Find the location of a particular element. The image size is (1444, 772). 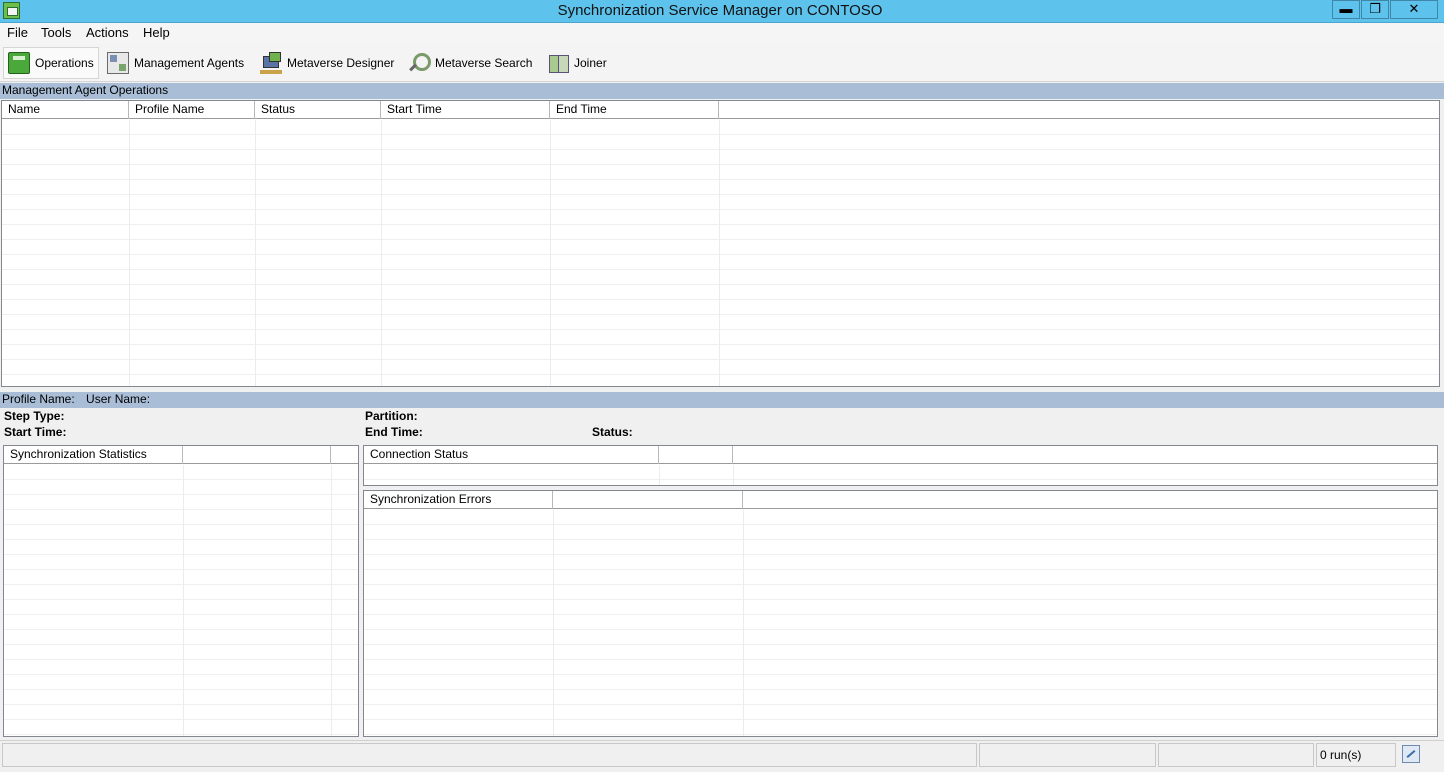

operations-section-title: Management Agent Operations is located at coordinates (85, 90).